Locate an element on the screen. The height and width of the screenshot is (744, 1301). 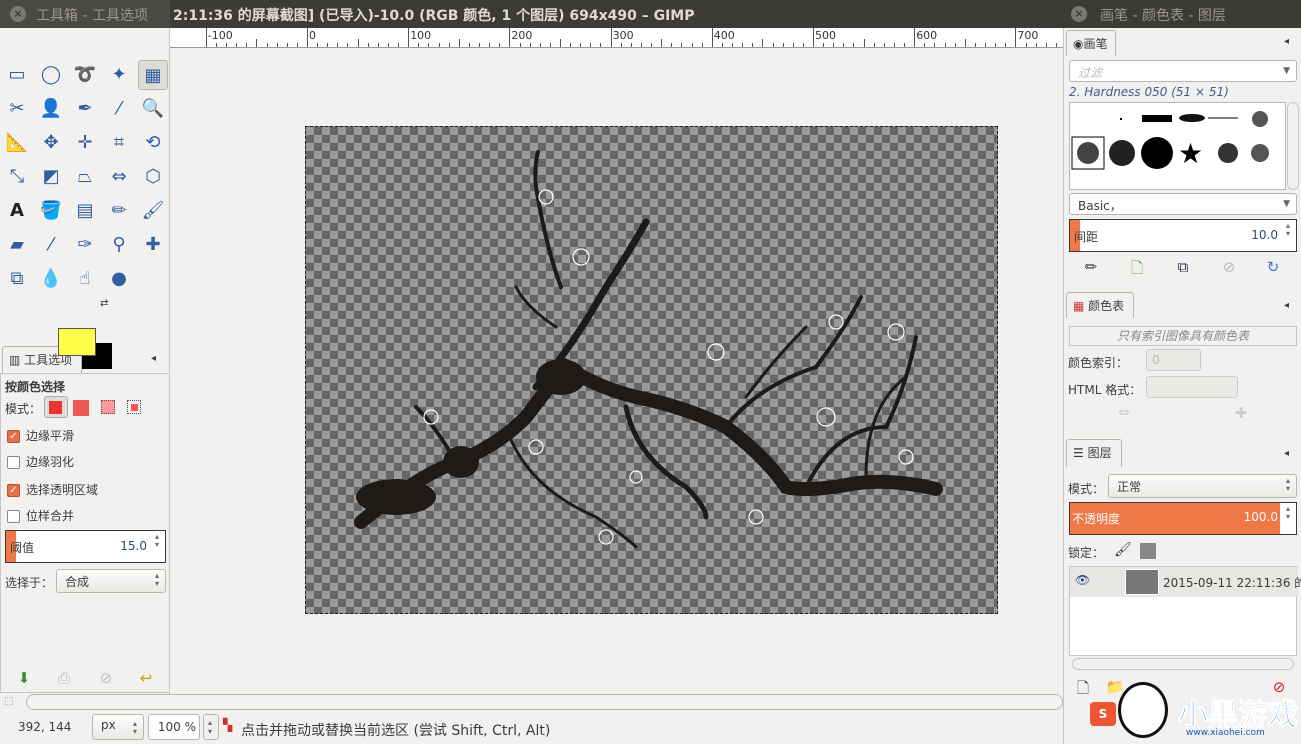
foreground-color-front is located at coordinates (77, 342).